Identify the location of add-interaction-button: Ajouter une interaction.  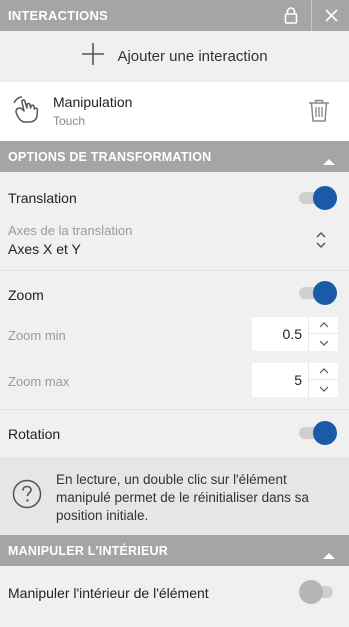
(174, 56).